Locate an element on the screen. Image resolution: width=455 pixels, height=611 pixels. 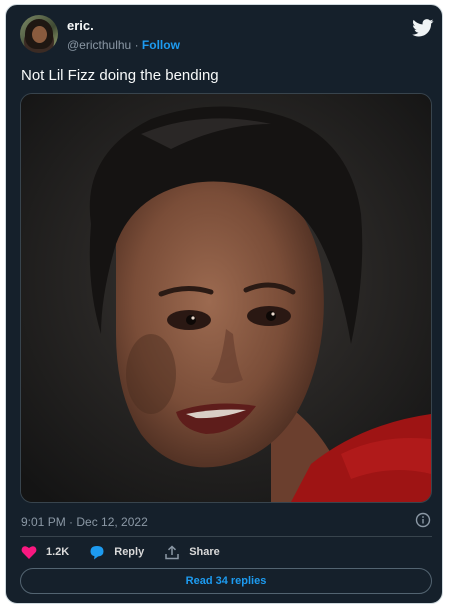
display-name: eric. is located at coordinates (80, 25).